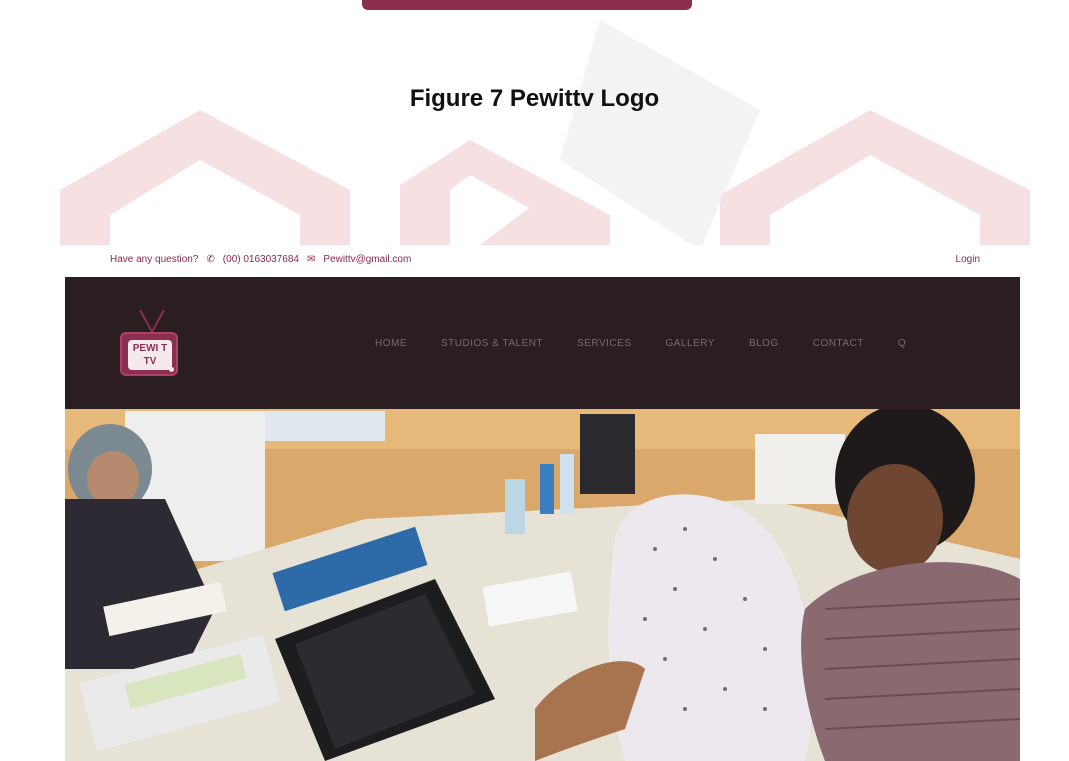 Image resolution: width=1069 pixels, height=761 pixels. What do you see at coordinates (968, 259) in the screenshot?
I see `login-link: Login` at bounding box center [968, 259].